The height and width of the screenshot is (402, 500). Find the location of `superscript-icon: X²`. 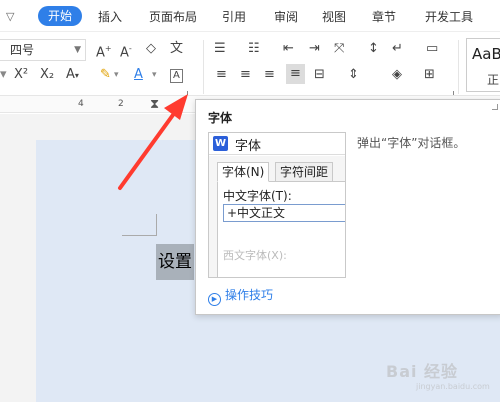

superscript-icon: X² is located at coordinates (21, 75).